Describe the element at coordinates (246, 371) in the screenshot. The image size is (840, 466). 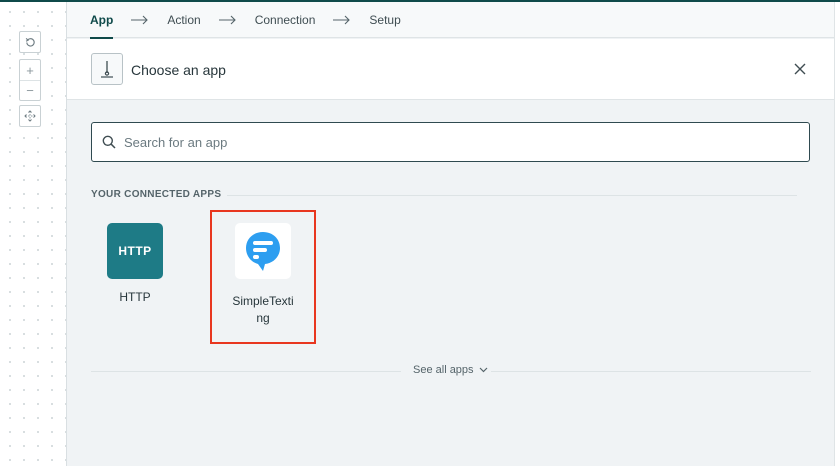
I see `divider-left` at that location.